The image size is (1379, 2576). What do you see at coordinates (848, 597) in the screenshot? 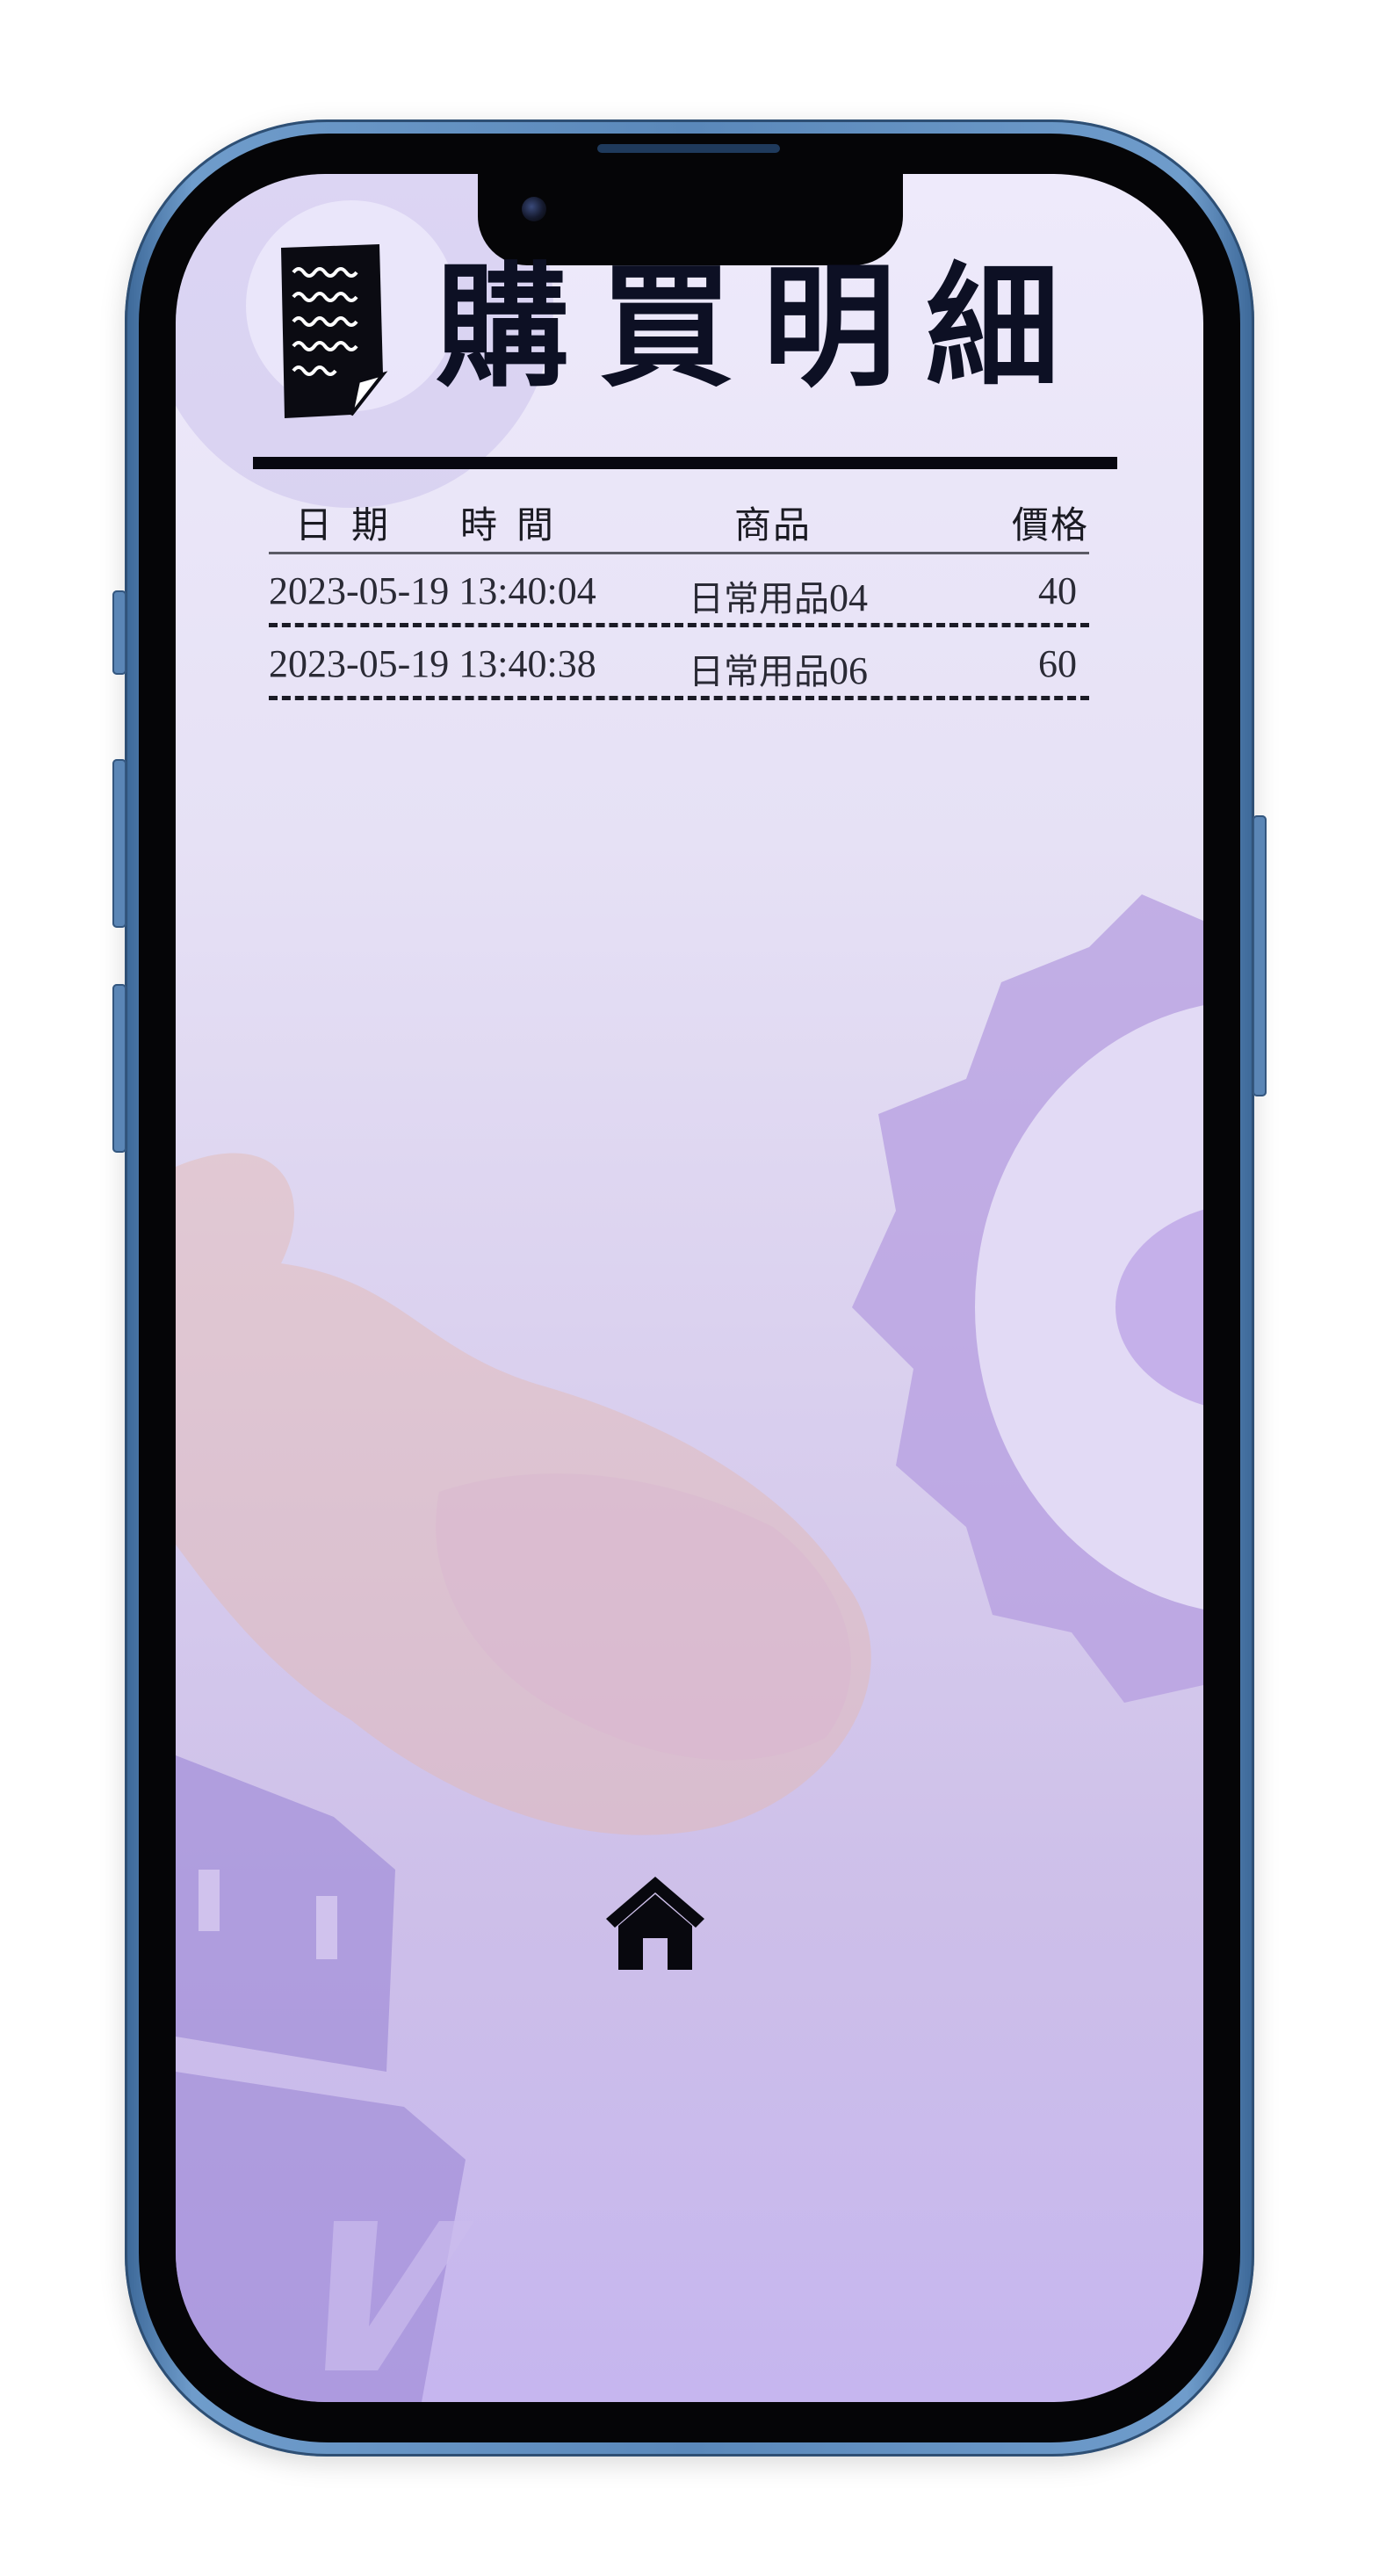
I see `row-item-number: 04` at bounding box center [848, 597].